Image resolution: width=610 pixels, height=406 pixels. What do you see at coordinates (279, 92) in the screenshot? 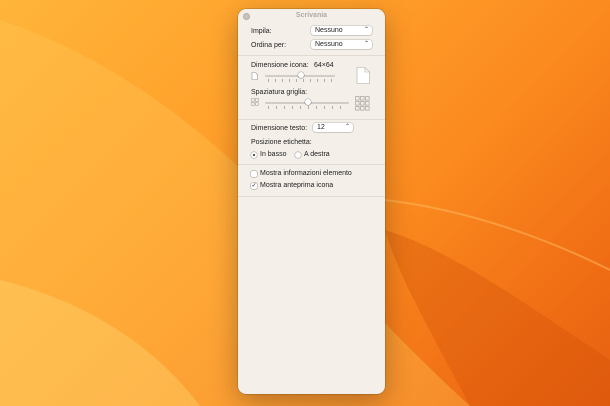
I see `grid-spacing-label: Spaziatura griglia:` at bounding box center [279, 92].